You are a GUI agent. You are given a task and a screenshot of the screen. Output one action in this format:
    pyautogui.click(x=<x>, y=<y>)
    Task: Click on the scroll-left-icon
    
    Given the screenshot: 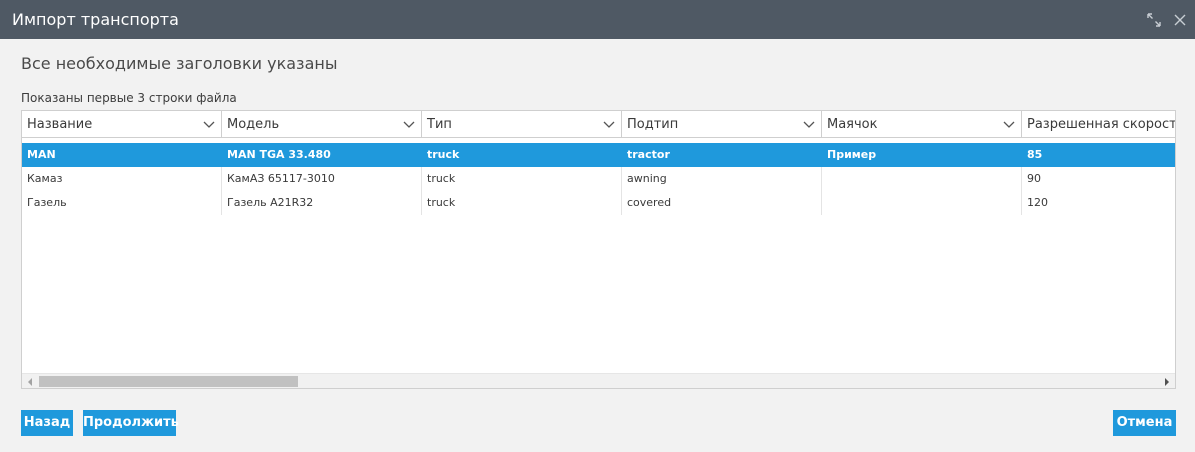 What is the action you would take?
    pyautogui.click(x=30, y=381)
    